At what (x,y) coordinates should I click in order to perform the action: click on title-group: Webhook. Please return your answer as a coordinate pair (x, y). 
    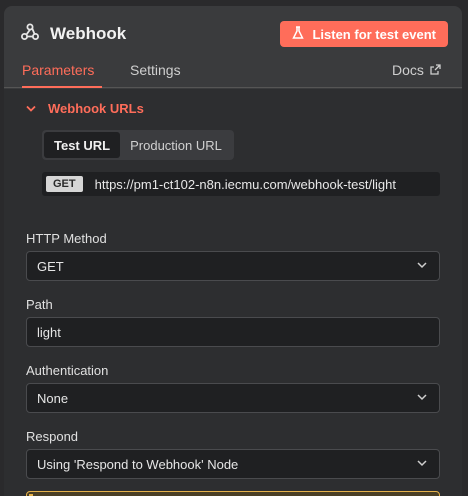
    Looking at the image, I should click on (73, 34).